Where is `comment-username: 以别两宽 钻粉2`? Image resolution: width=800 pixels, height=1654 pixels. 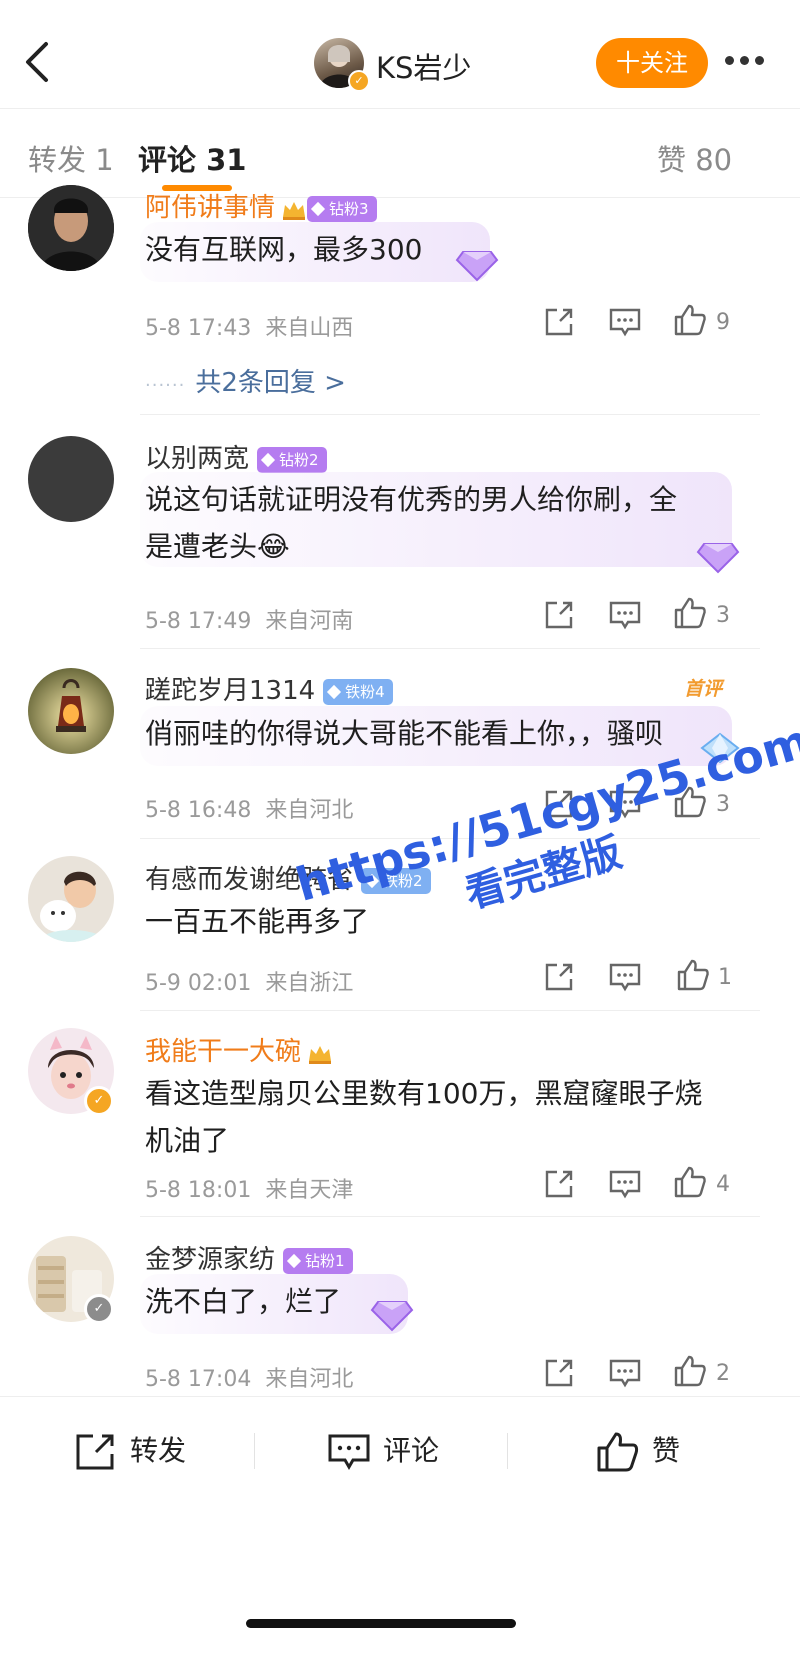
comment-username: 以别两宽 钻粉2 is located at coordinates (236, 456).